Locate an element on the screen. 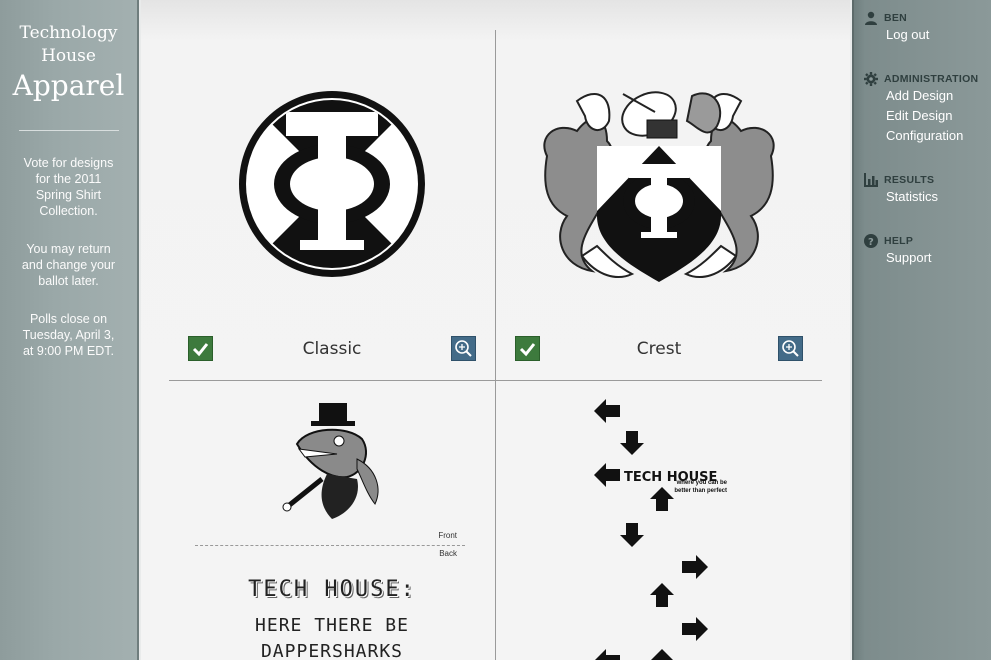  help-heading: HELP is located at coordinates (899, 241).